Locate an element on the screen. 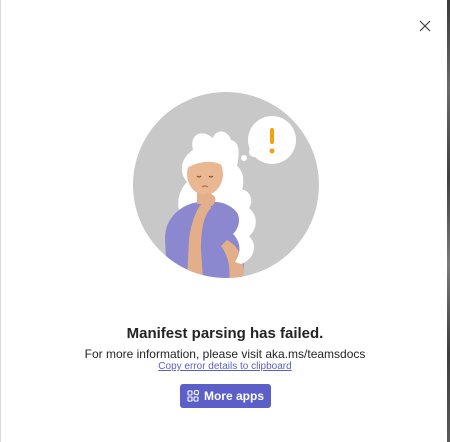 The image size is (450, 442). exclamation-icon is located at coordinates (272, 141).